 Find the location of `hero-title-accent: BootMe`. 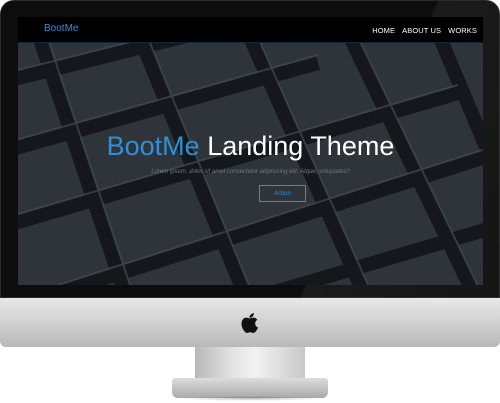

hero-title-accent: BootMe is located at coordinates (153, 146).